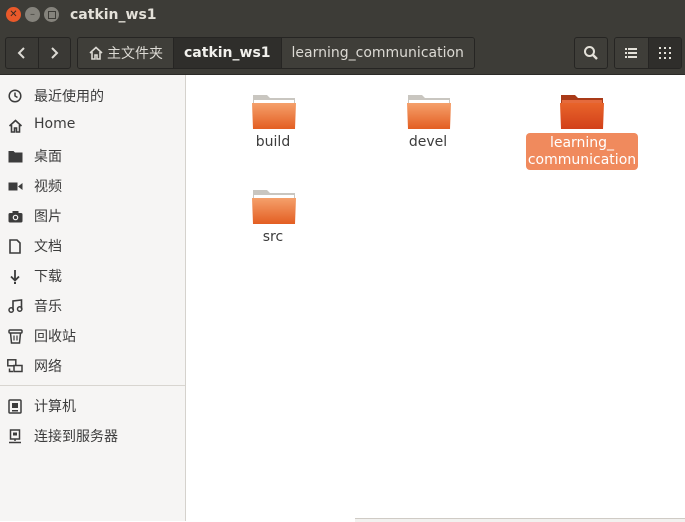  I want to click on breadcrumb-learning-communication-label: learning_communication, so click(377, 53).